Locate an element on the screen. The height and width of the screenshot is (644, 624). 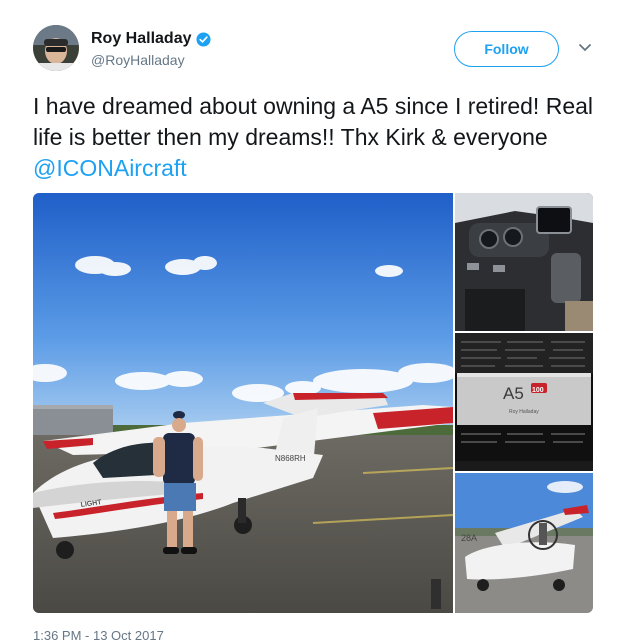
avatar is located at coordinates (56, 48).